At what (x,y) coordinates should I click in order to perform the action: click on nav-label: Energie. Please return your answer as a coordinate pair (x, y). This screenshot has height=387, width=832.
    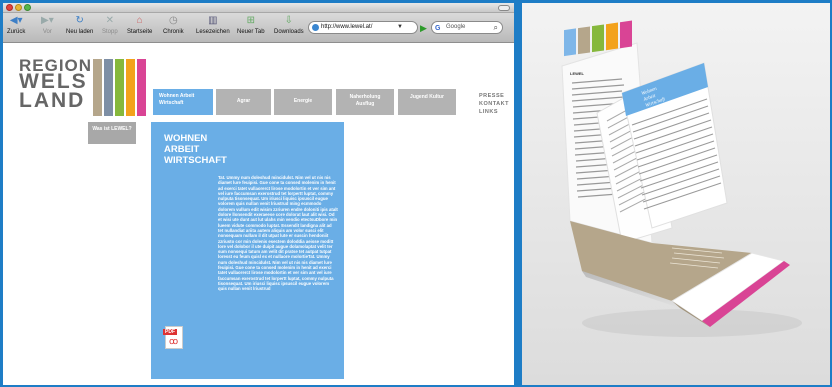
    Looking at the image, I should click on (303, 101).